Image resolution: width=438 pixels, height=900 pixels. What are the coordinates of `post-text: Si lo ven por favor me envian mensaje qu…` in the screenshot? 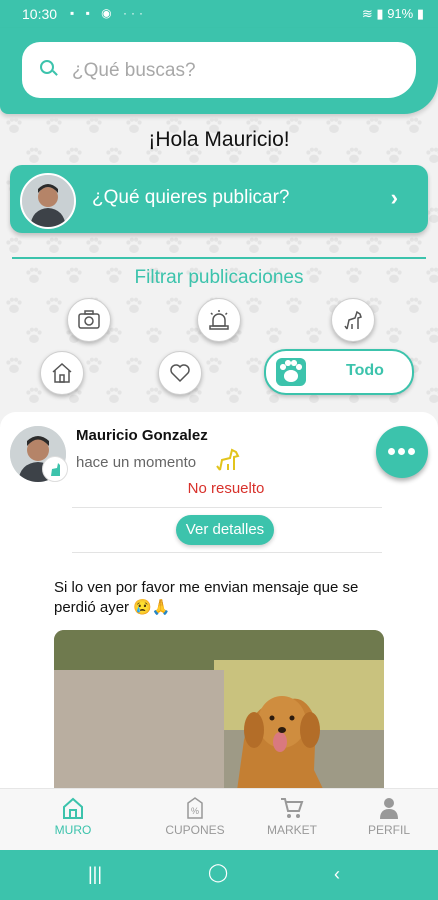 It's located at (206, 597).